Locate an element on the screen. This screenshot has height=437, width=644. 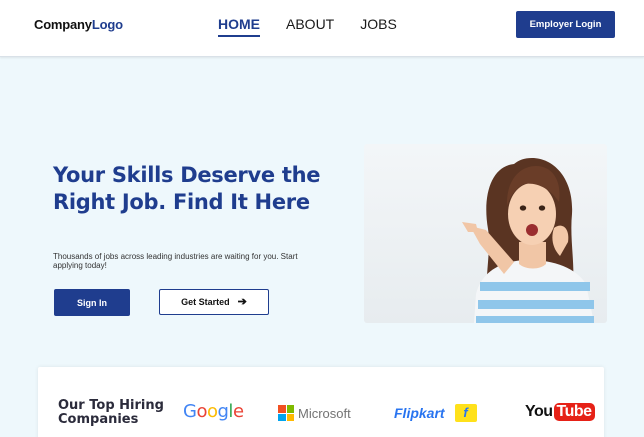
nav-about-link: ABOUT is located at coordinates (310, 26).